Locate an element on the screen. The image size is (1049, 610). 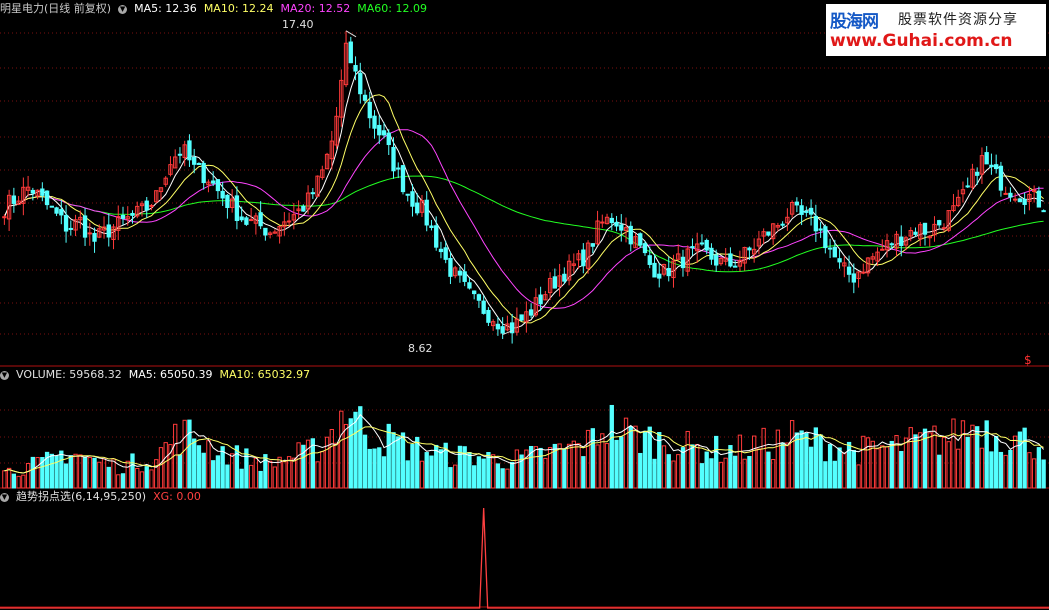
volume-ma5-polyline is located at coordinates (524, 443).